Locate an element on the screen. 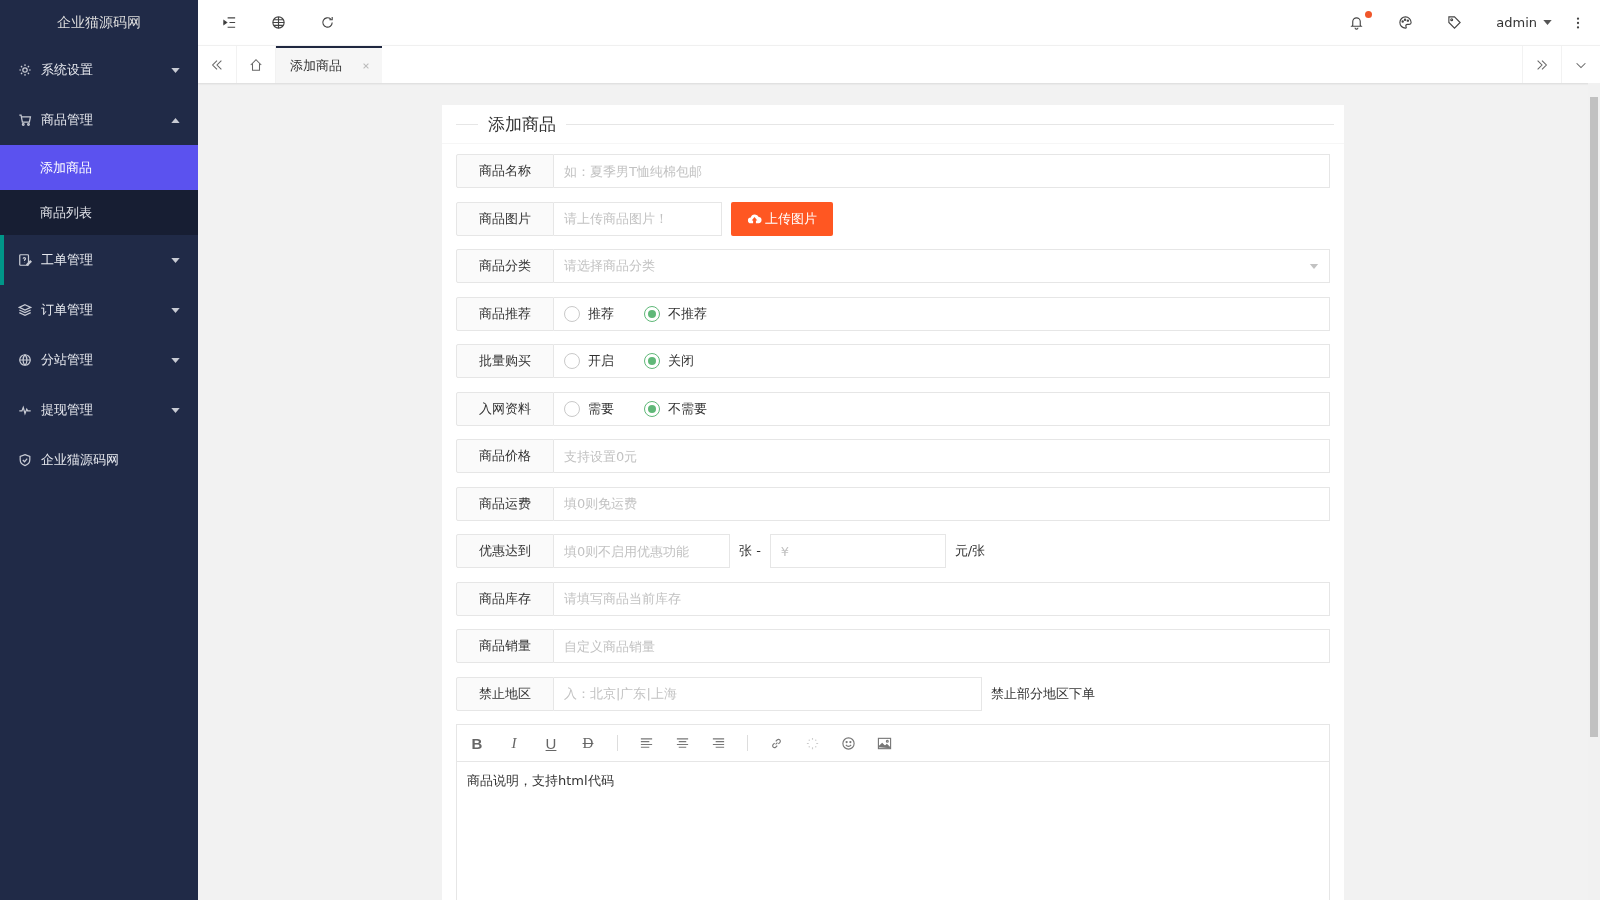  field-label: 商品分类 is located at coordinates (505, 266).